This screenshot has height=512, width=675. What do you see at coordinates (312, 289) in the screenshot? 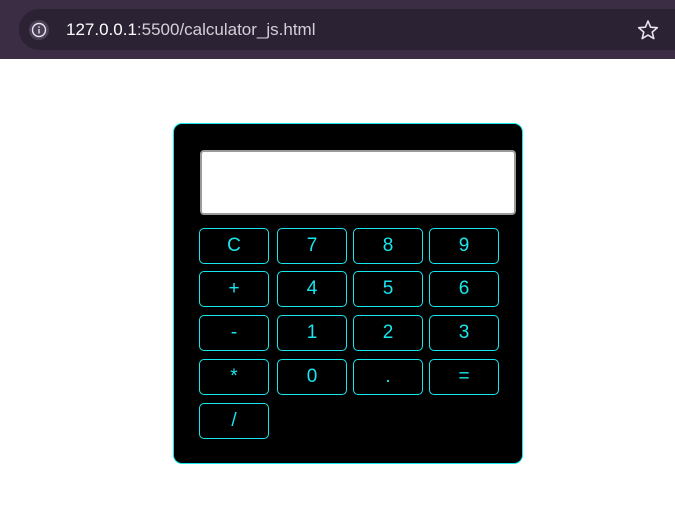
I see `digit-4-button: 4` at bounding box center [312, 289].